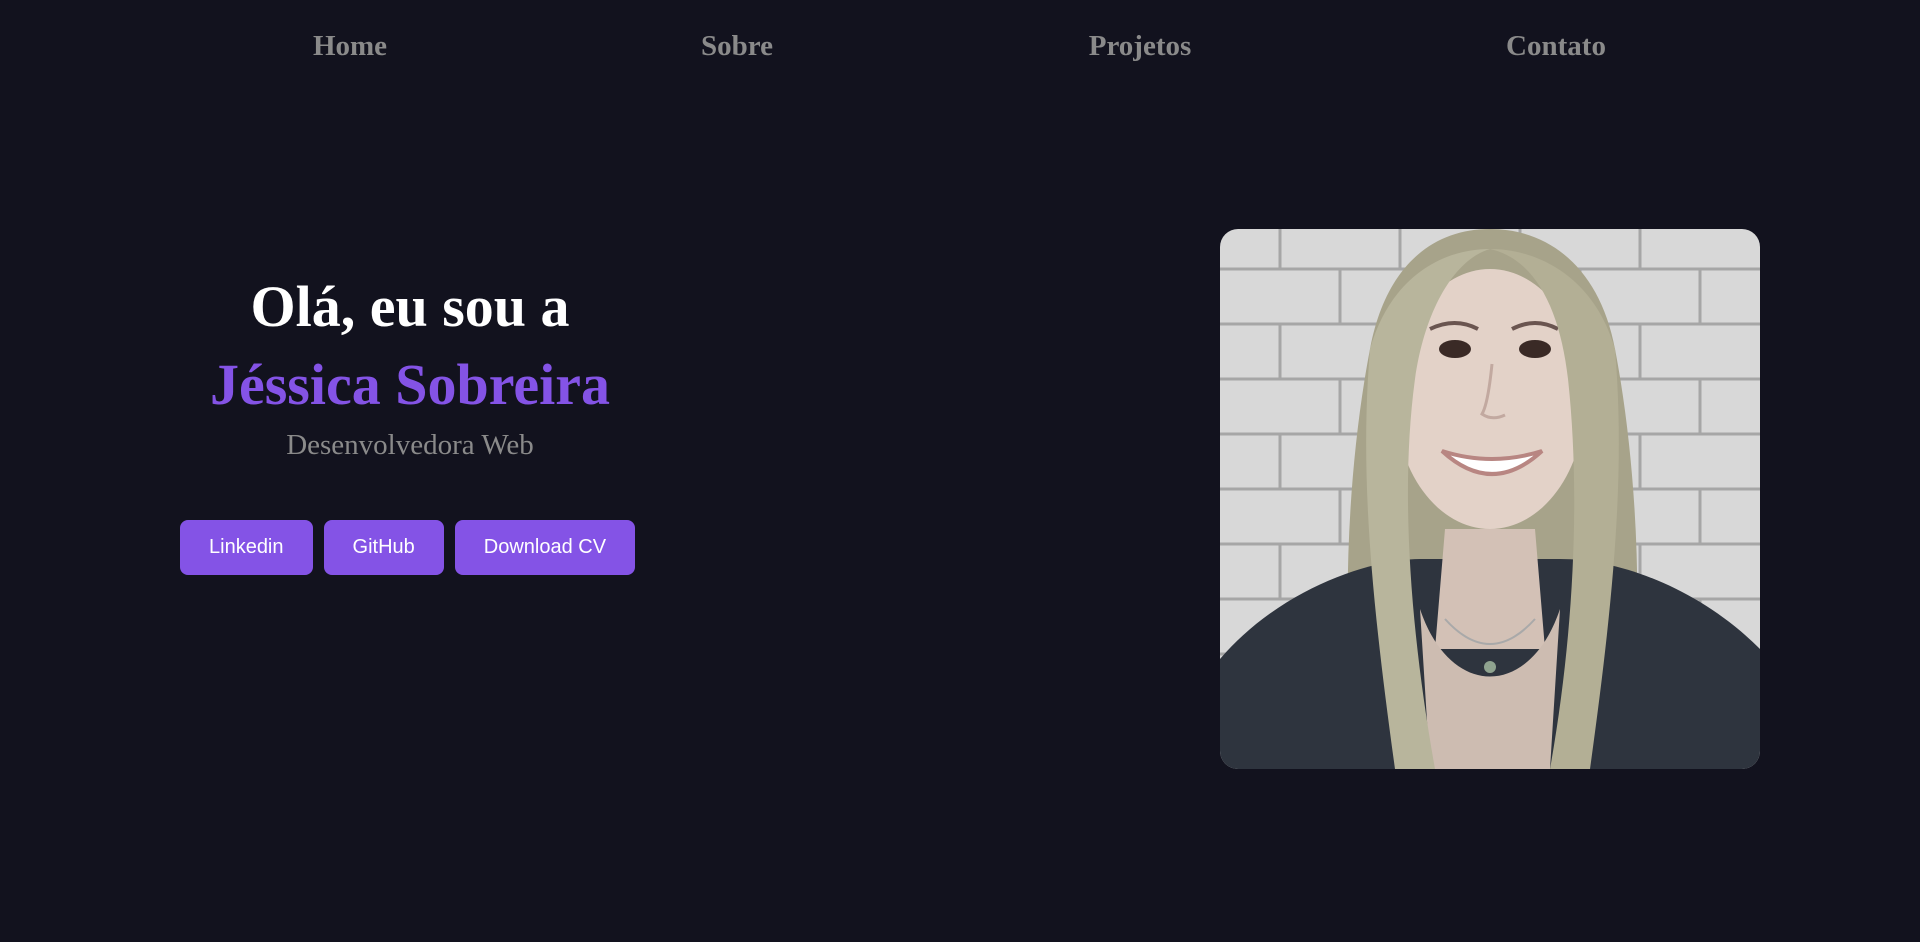  Describe the element at coordinates (410, 306) in the screenshot. I see `hero-greeting: Olá, eu sou a` at that location.